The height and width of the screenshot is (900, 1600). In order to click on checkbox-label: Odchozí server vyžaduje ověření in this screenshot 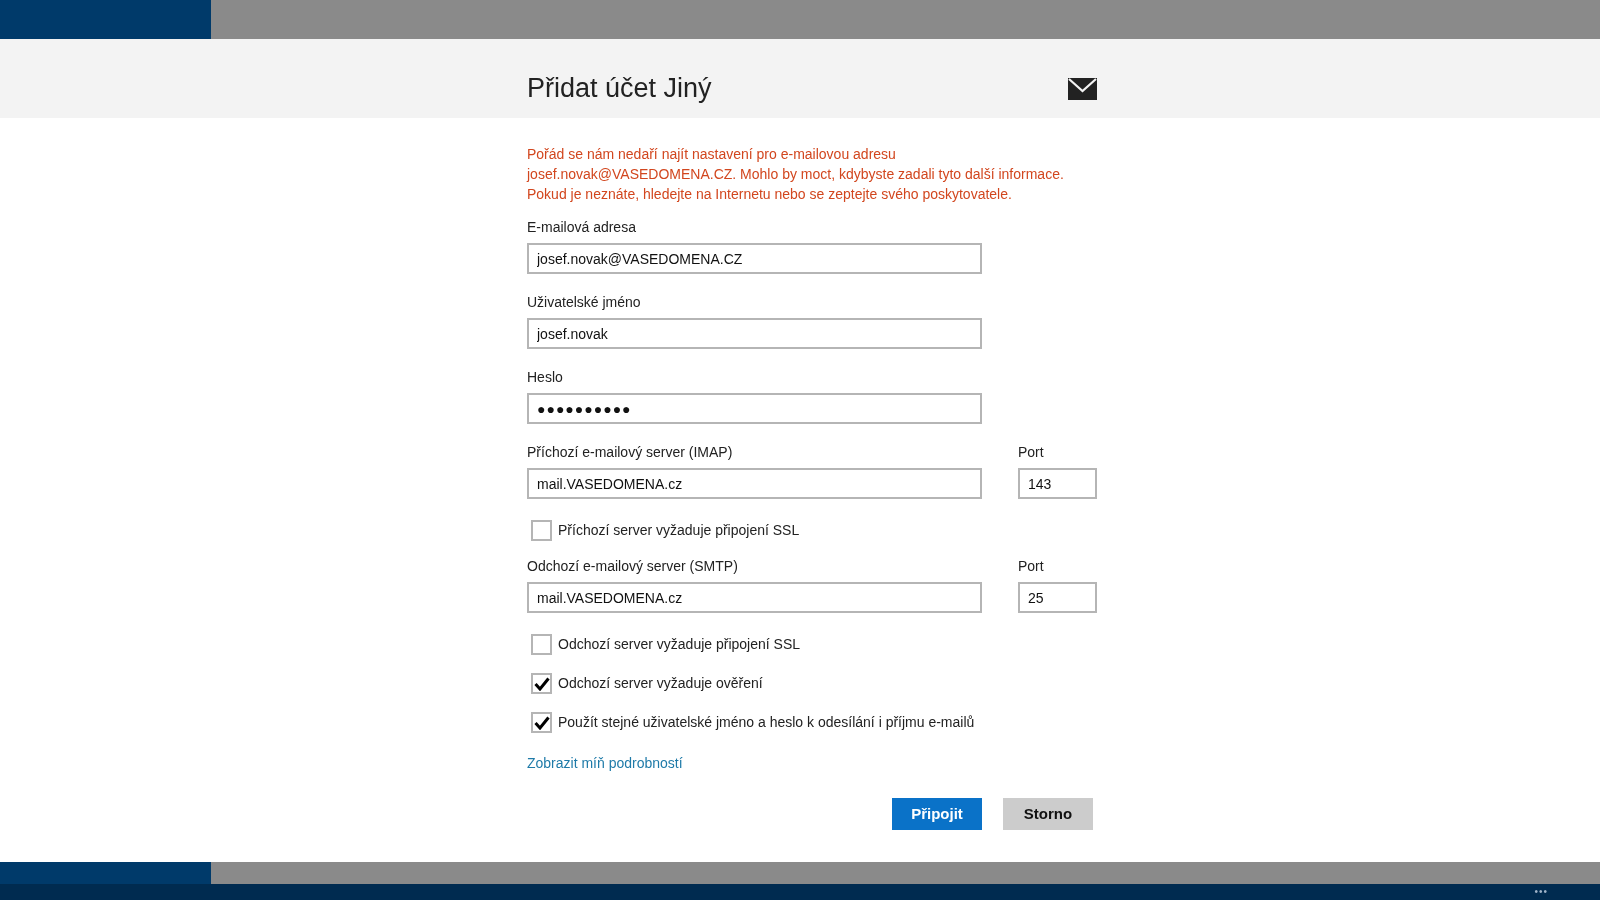, I will do `click(660, 683)`.